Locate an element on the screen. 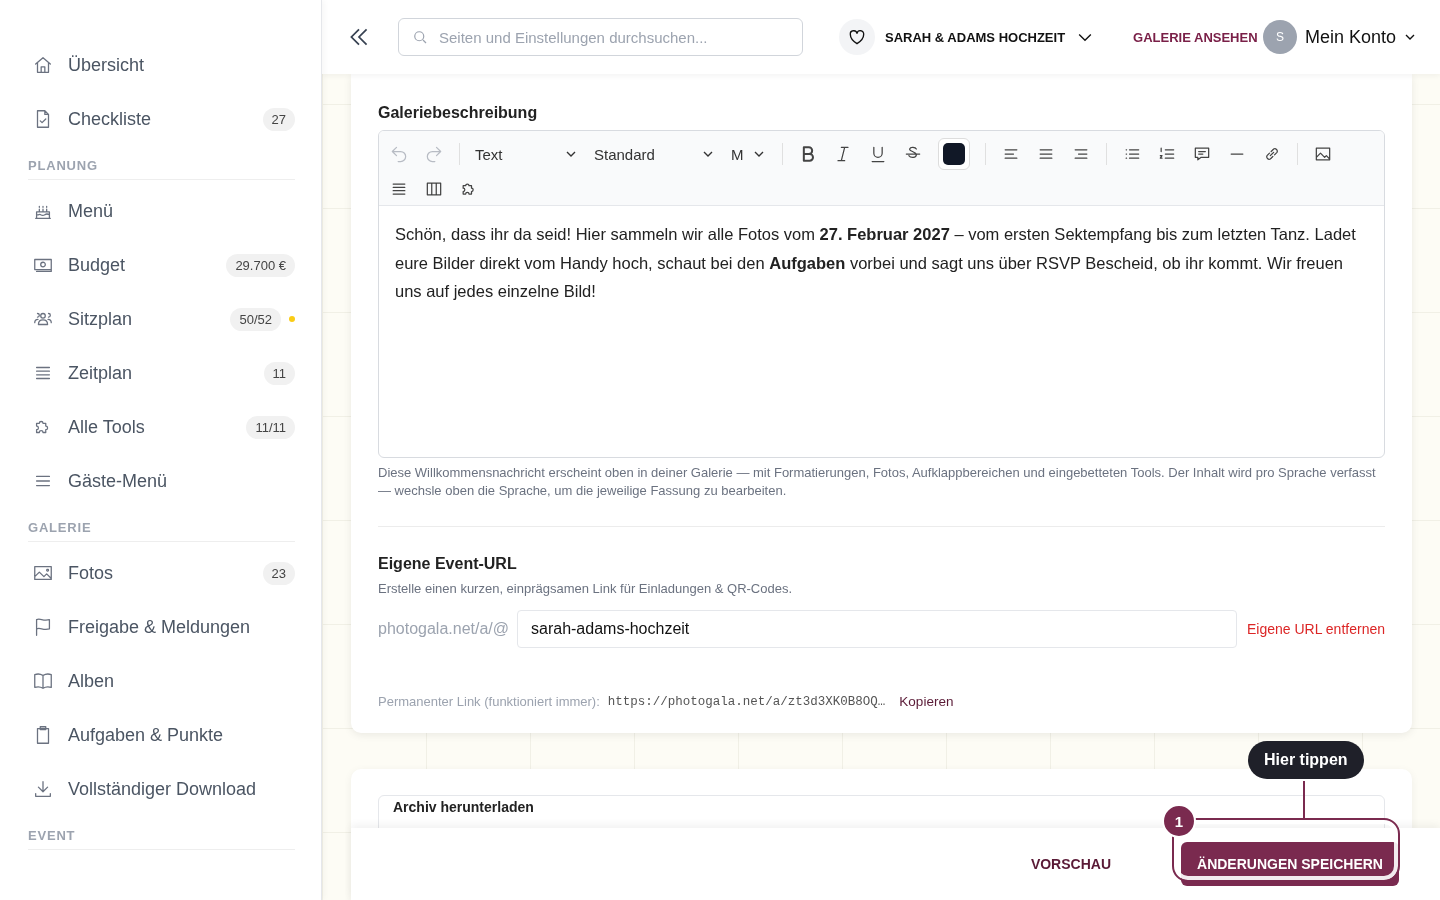 The width and height of the screenshot is (1440, 900). section-subtitle: Erstelle einen kurzen, einprägsamen Link für Einladungen & QR-Codes. is located at coordinates (586, 588).